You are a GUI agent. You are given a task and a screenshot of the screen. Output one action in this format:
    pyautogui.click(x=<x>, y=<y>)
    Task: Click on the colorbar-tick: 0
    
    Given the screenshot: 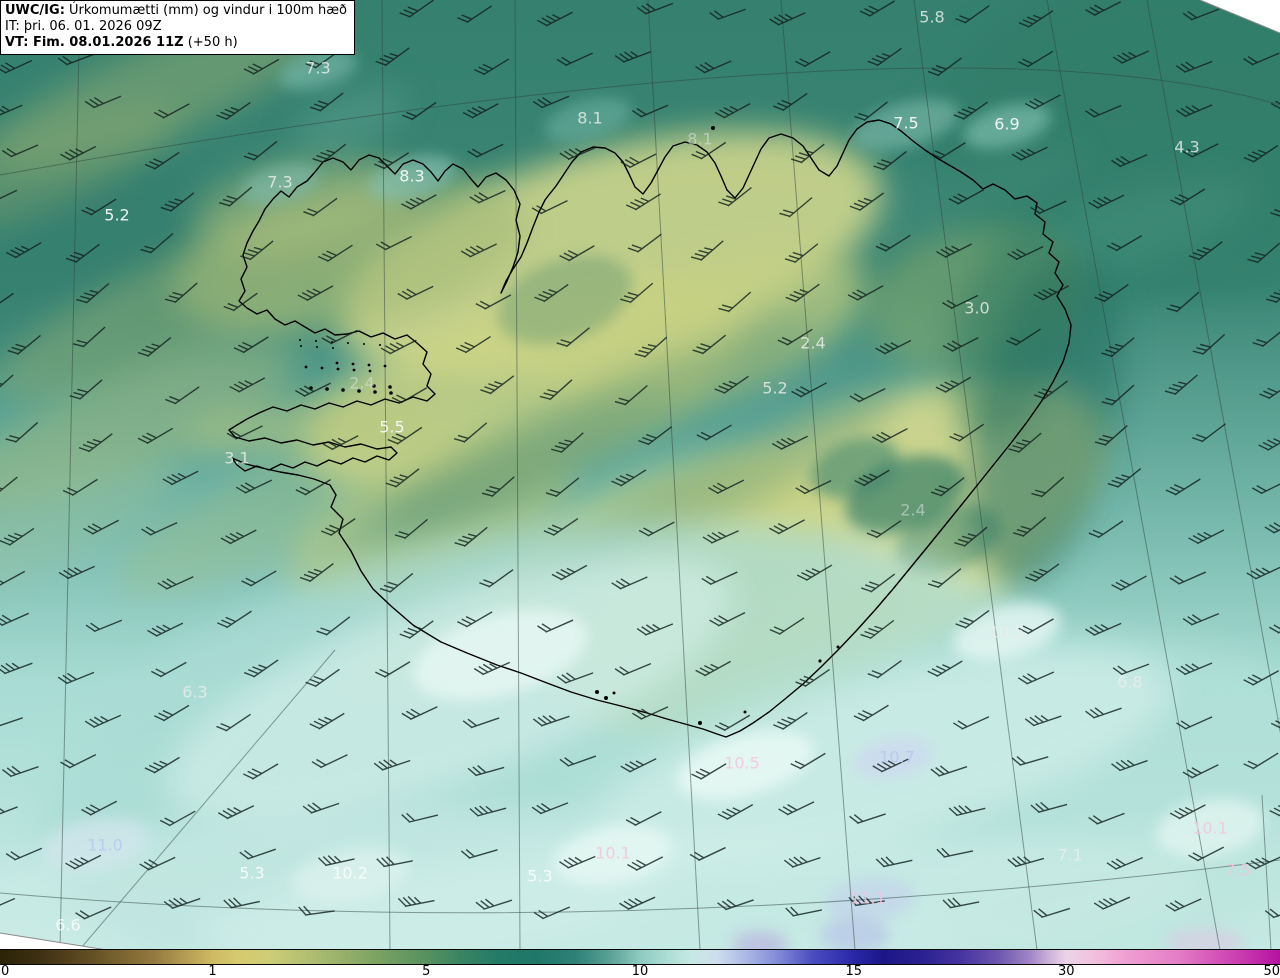 What is the action you would take?
    pyautogui.click(x=5, y=971)
    